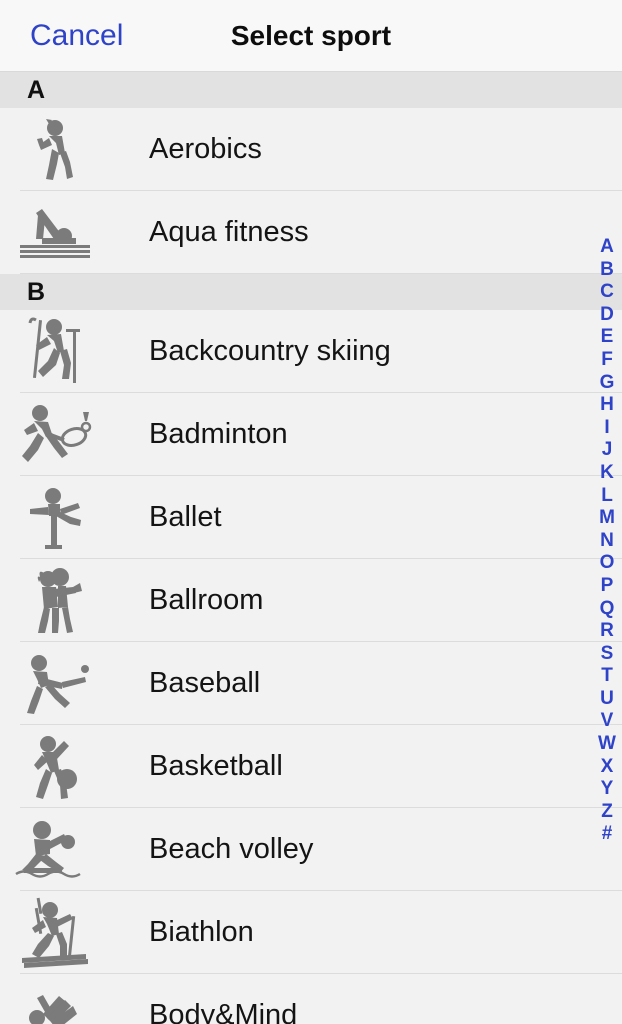 The height and width of the screenshot is (1024, 622). Describe the element at coordinates (607, 721) in the screenshot. I see `index-letter-v: V` at that location.